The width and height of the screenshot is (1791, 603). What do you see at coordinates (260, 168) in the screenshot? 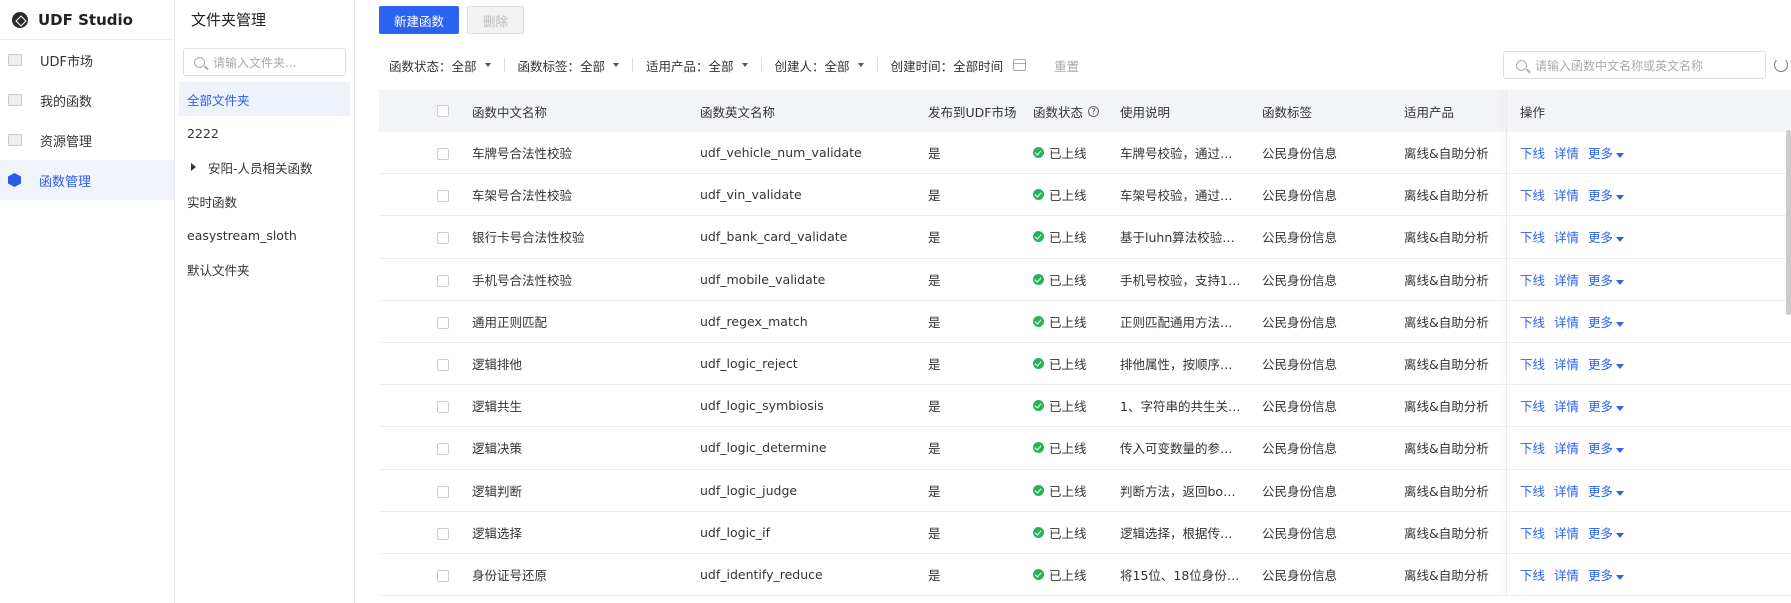
I see `folder-item-label: 安阳-人员相关函数` at bounding box center [260, 168].